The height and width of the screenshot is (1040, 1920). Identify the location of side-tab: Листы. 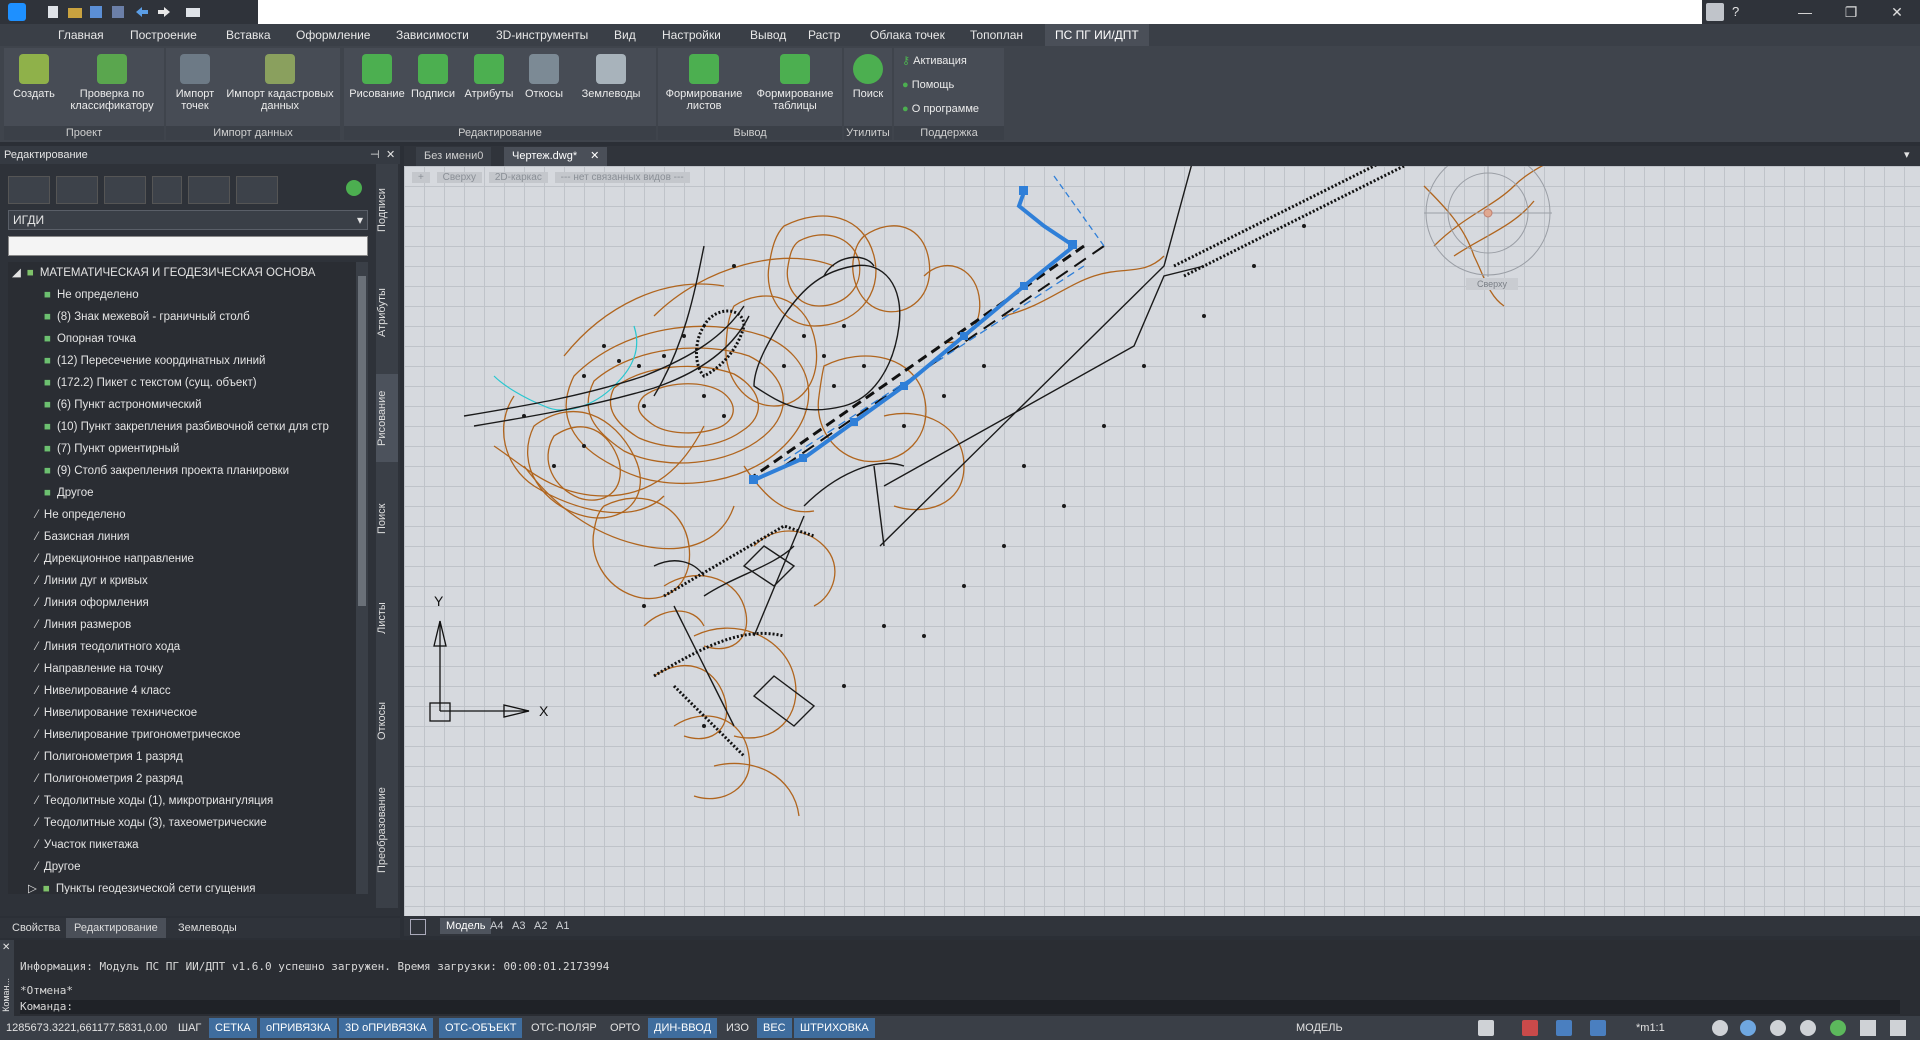
(387, 618).